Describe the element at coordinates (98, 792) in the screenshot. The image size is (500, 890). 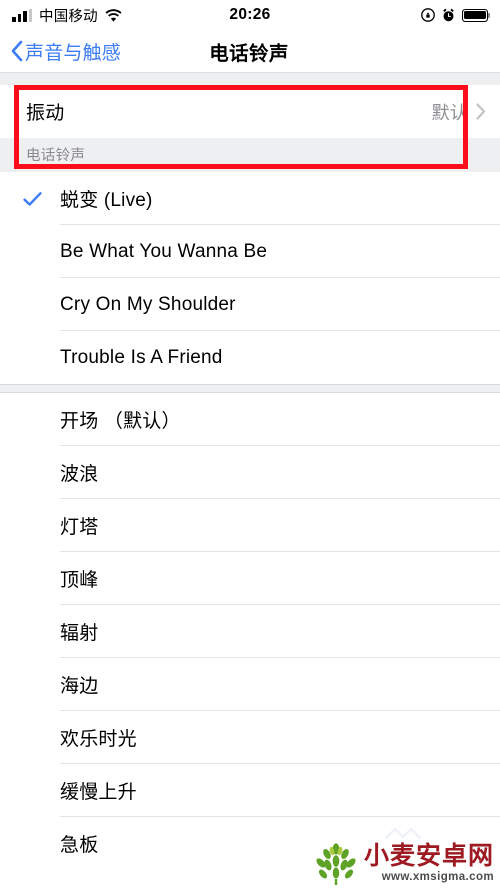
I see `list-item-label: 缓慢上升` at that location.